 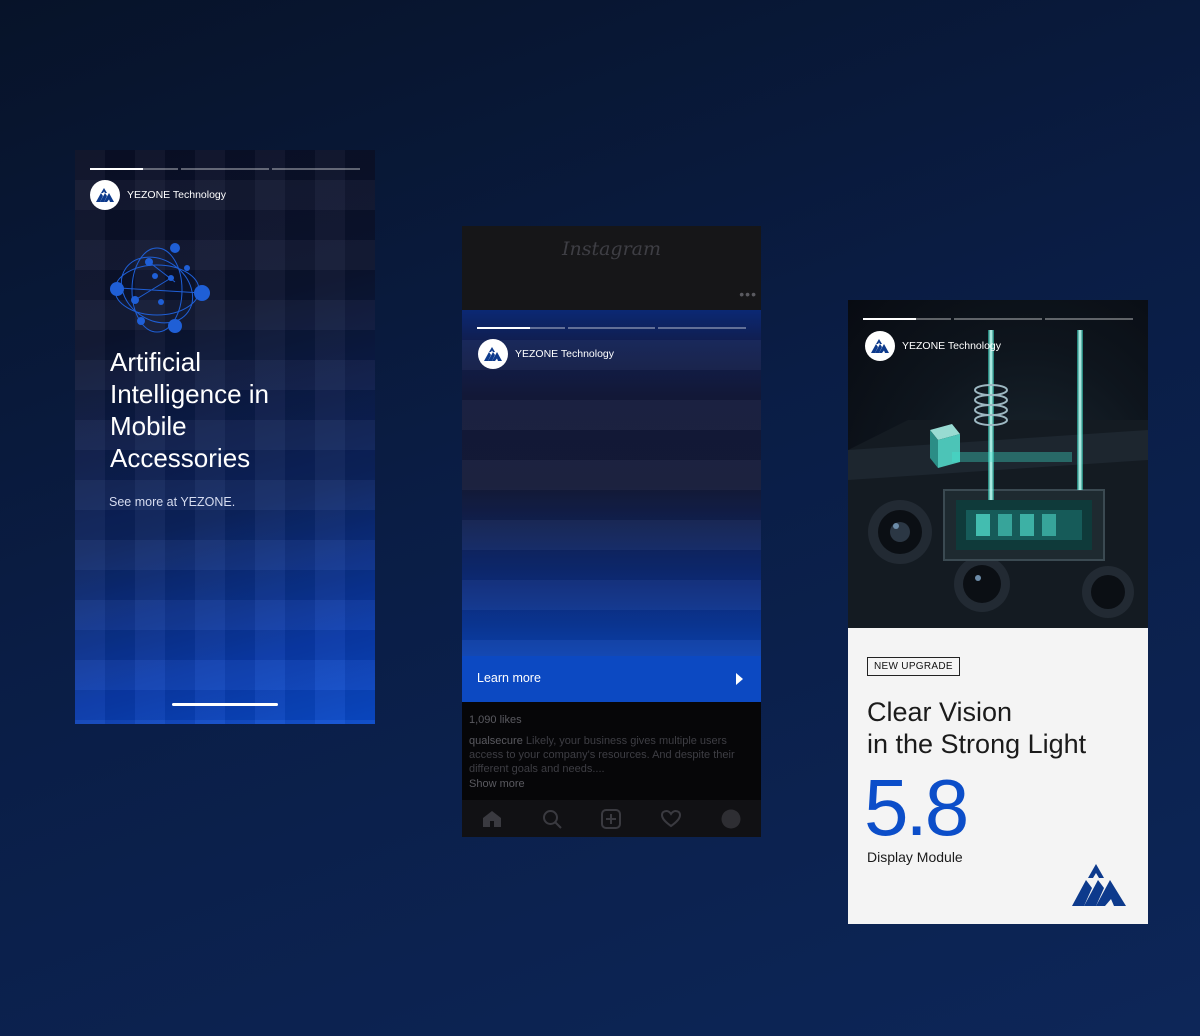 What do you see at coordinates (998, 464) in the screenshot?
I see `camera-module-image: YEZONE Technology` at bounding box center [998, 464].